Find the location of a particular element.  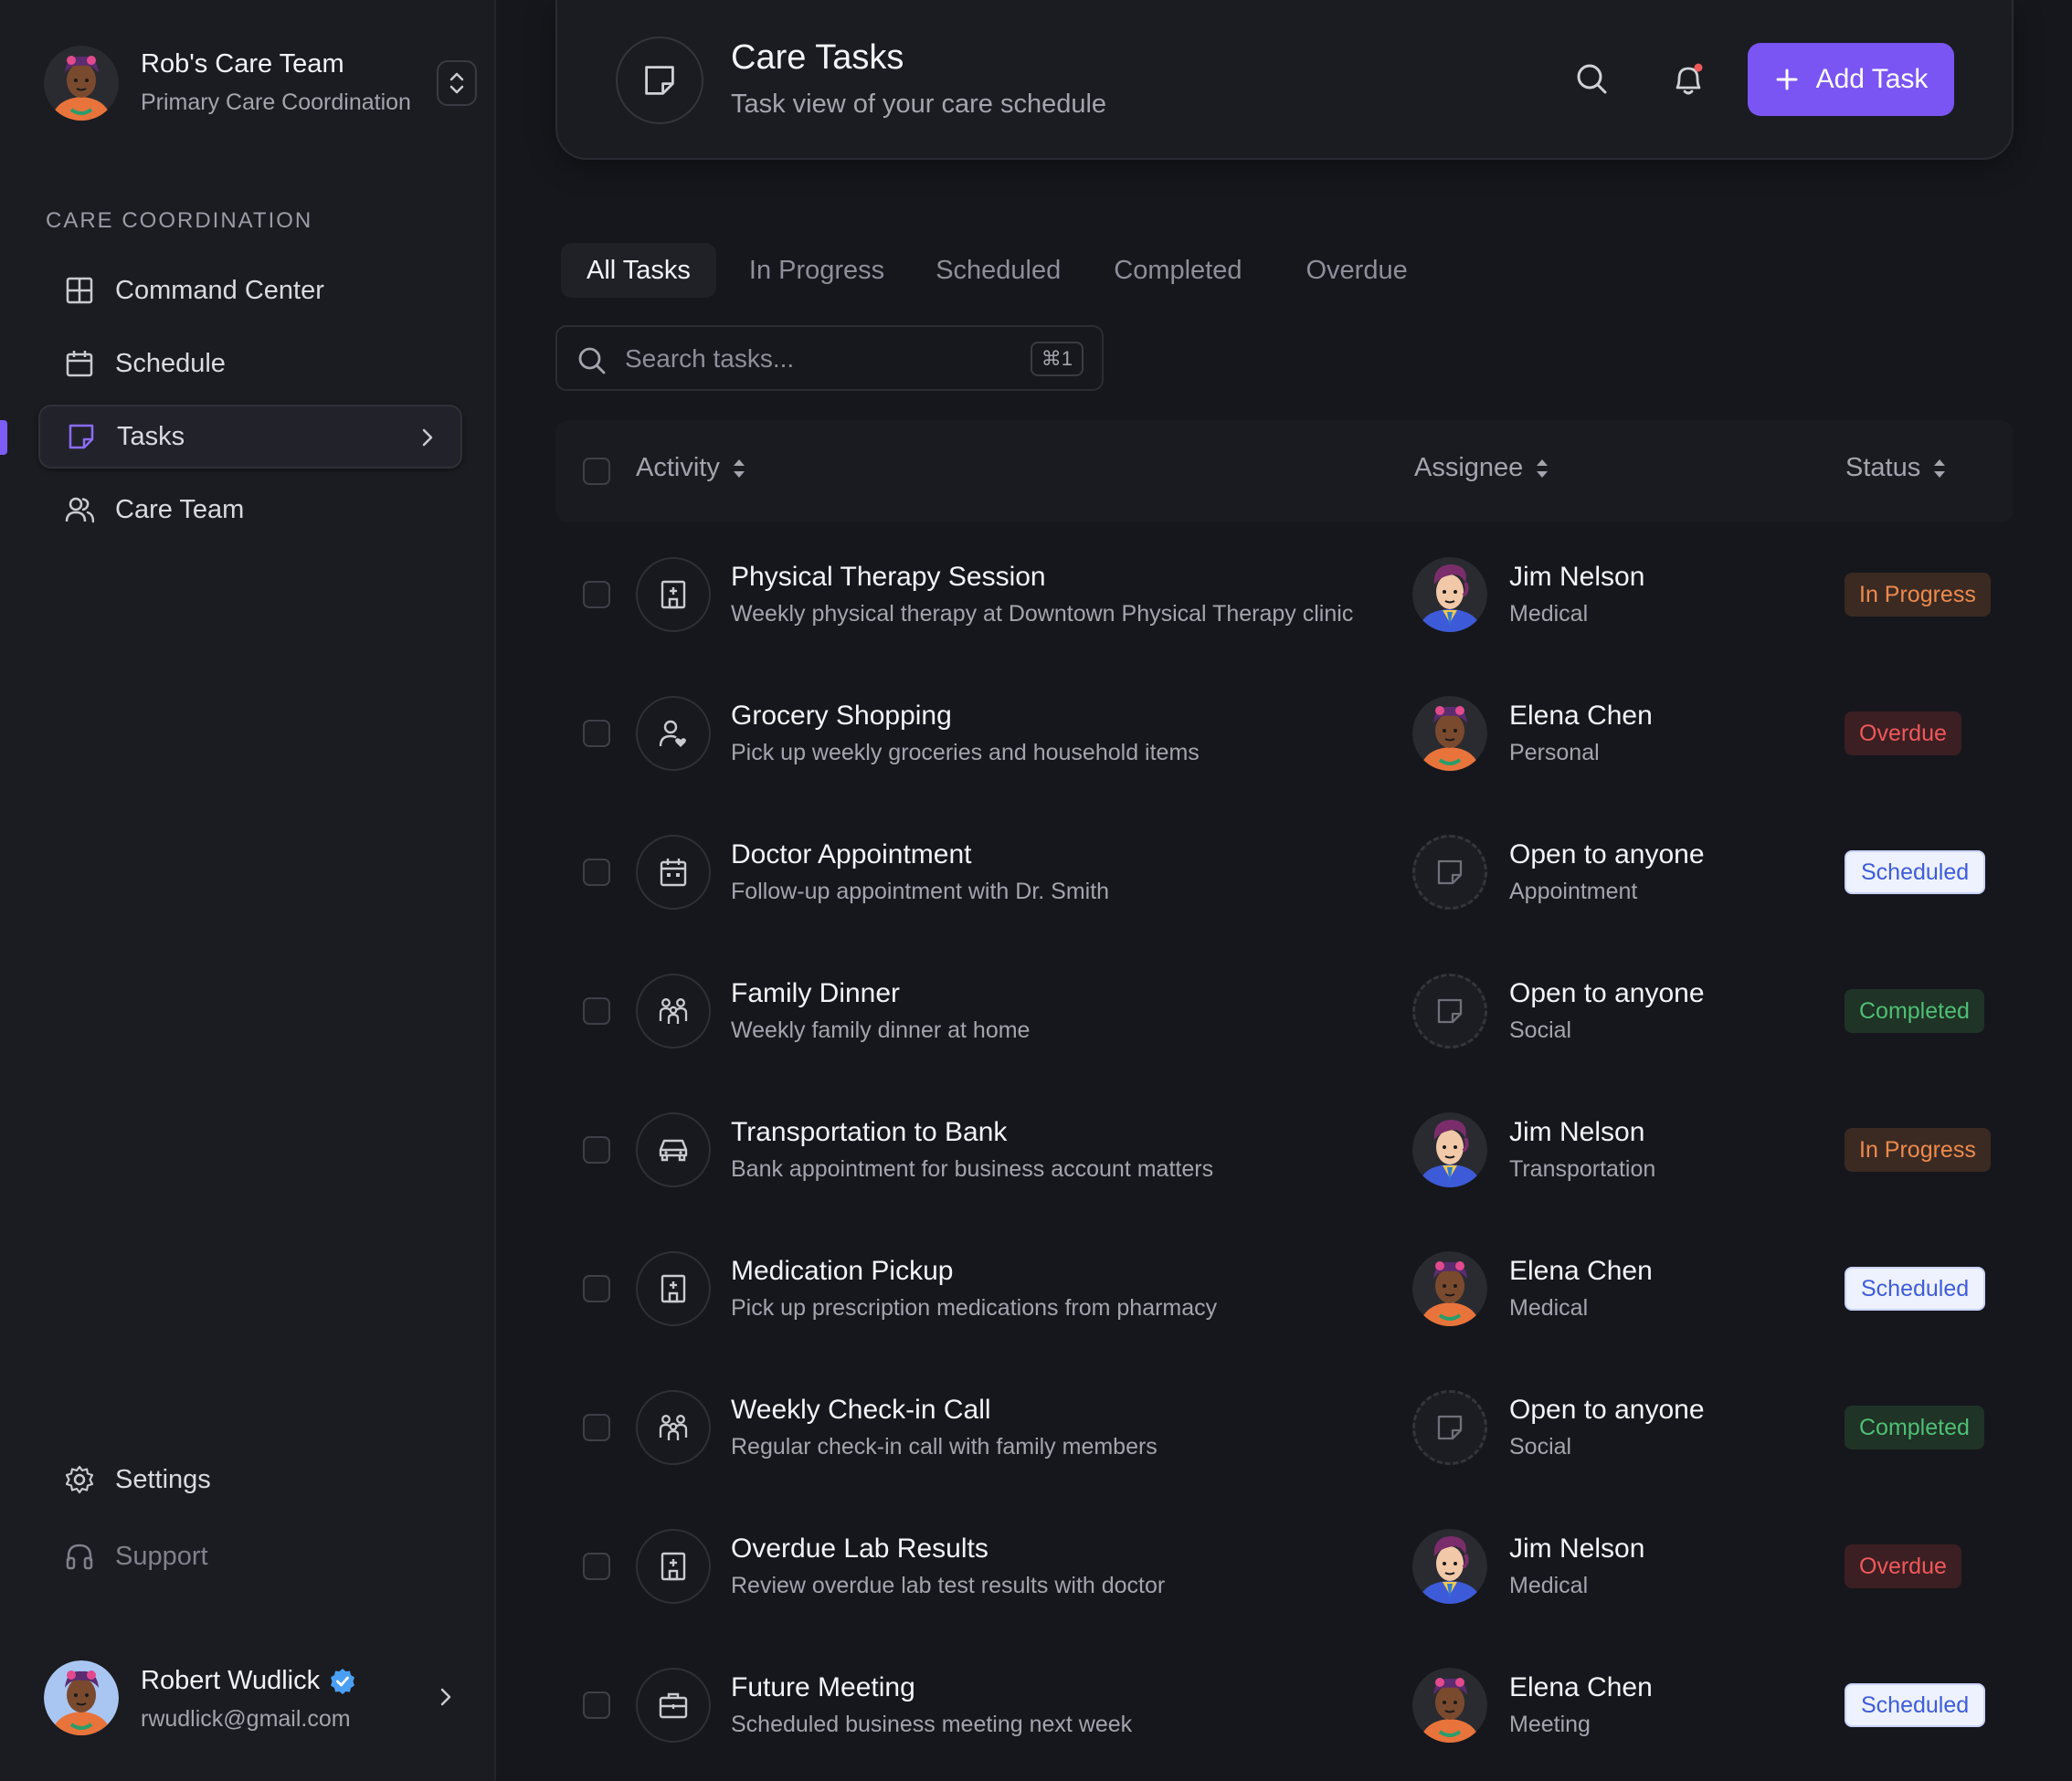

tab-scheduled: Scheduled is located at coordinates (998, 270).